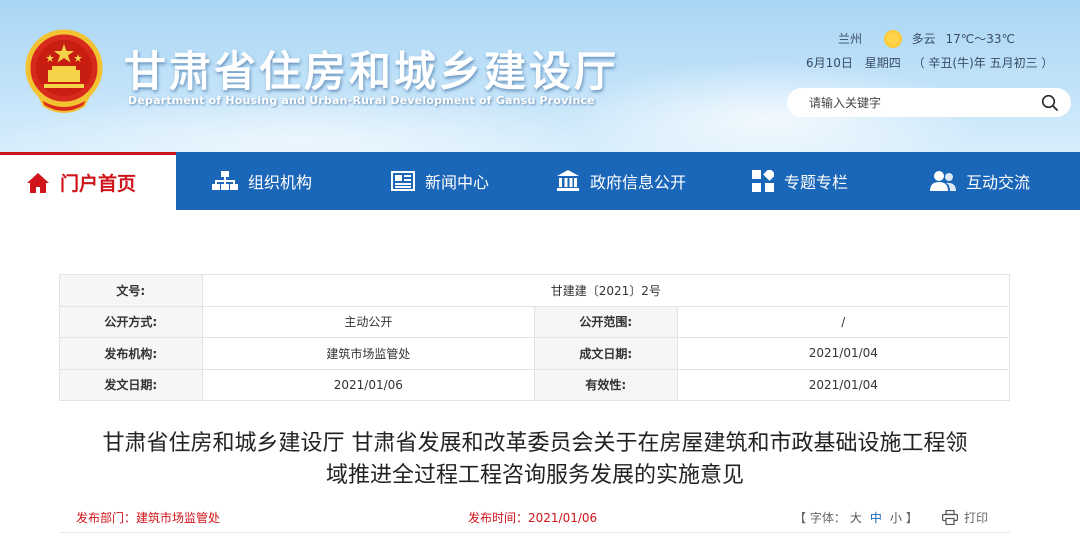  What do you see at coordinates (896, 518) in the screenshot?
I see `font-size-small-button: 小` at bounding box center [896, 518].